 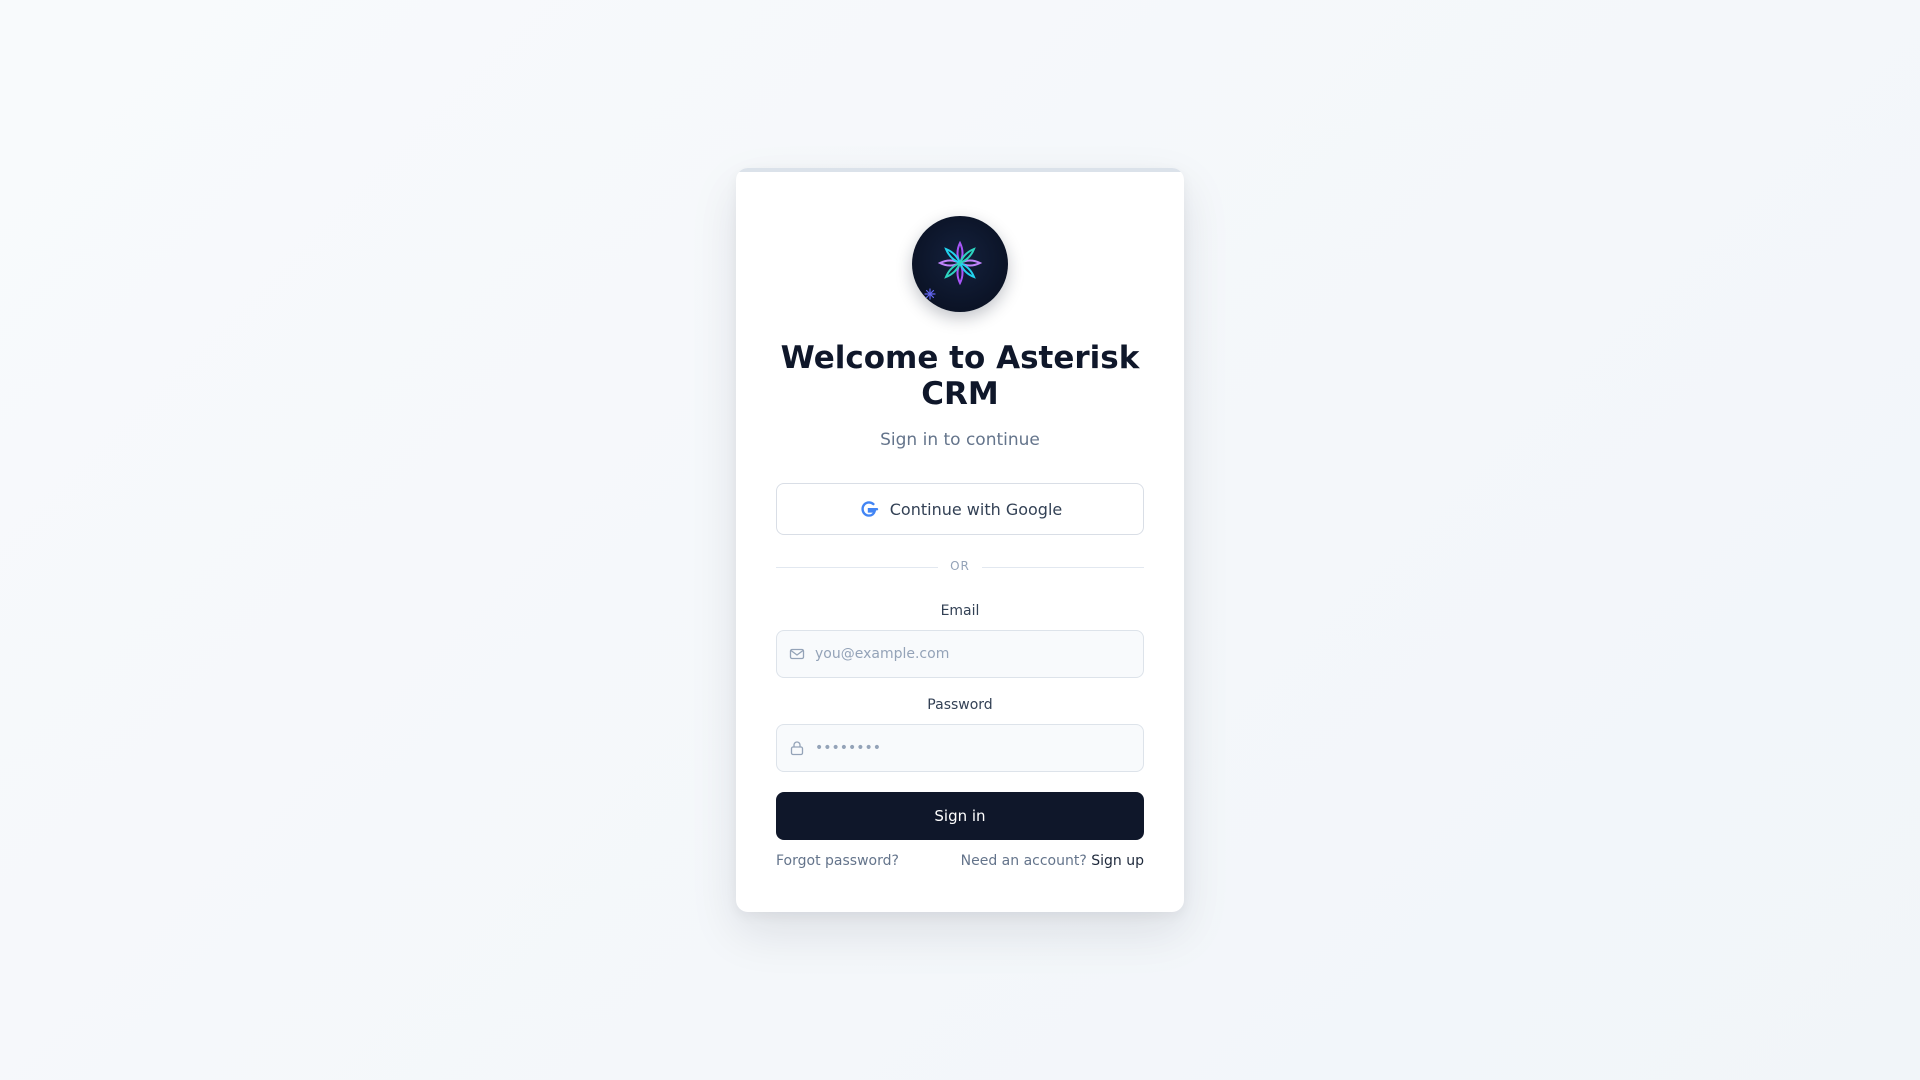 I want to click on sign-in-button: Sign in, so click(x=960, y=816).